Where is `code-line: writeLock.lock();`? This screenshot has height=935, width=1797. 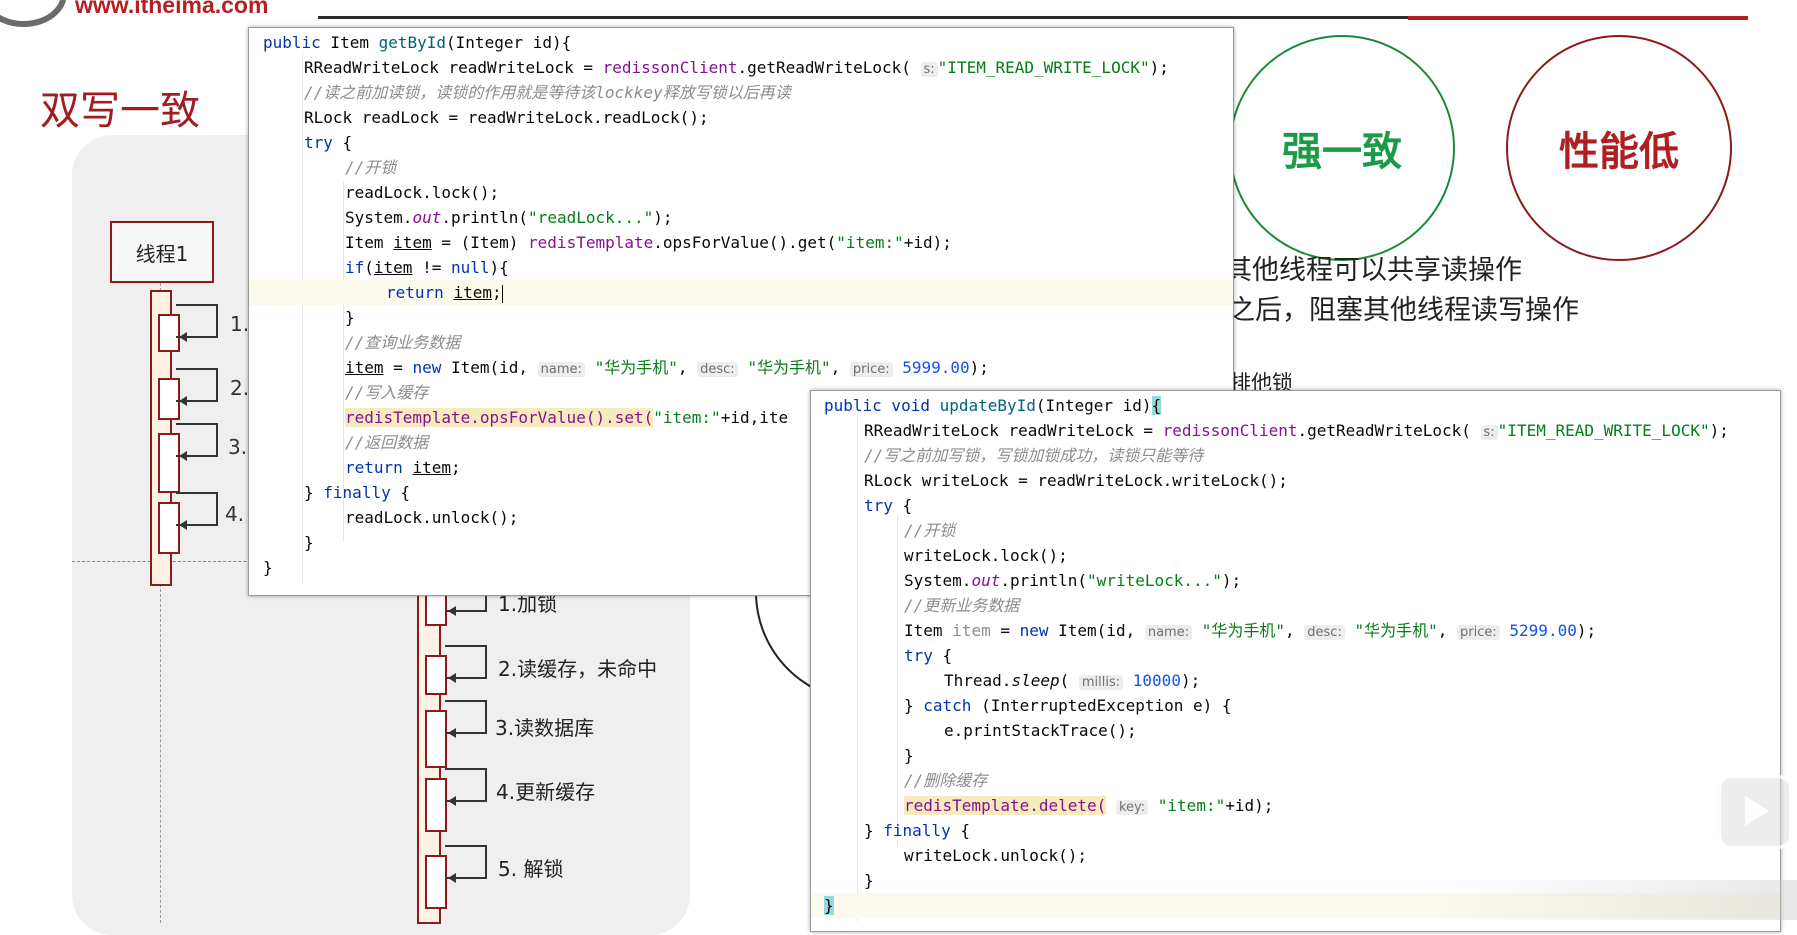
code-line: writeLock.lock(); is located at coordinates (986, 555).